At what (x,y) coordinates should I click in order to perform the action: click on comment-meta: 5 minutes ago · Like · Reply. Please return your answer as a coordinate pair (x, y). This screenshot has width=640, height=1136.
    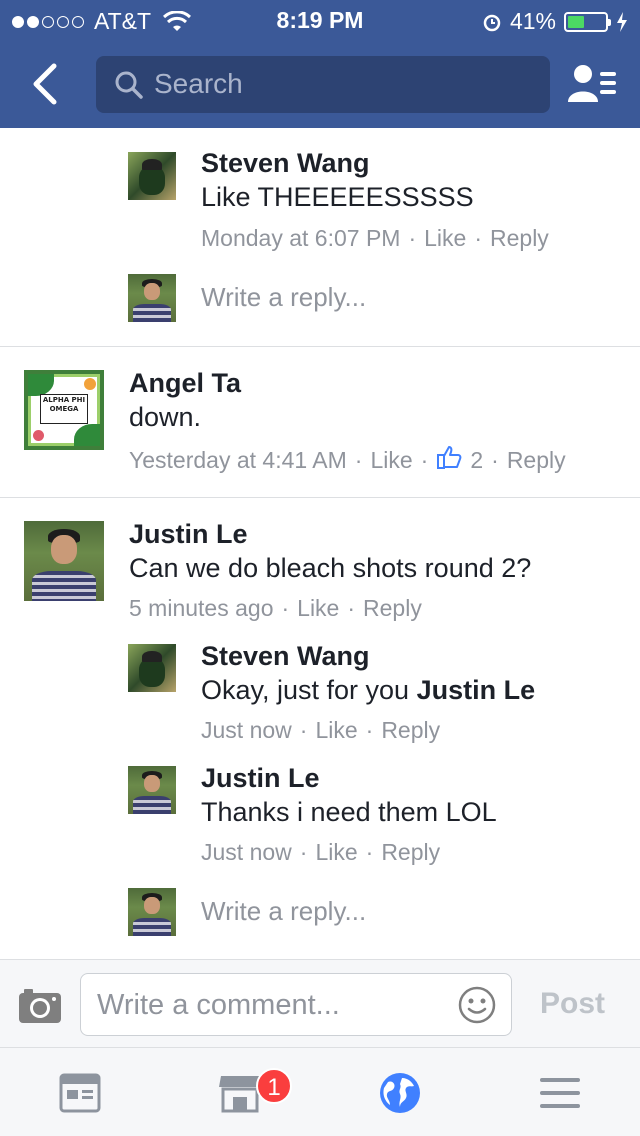
    Looking at the image, I should click on (275, 608).